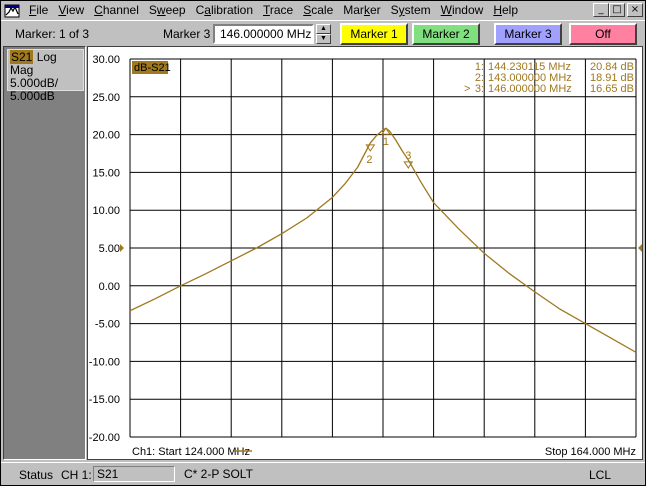 This screenshot has width=646, height=486. Describe the element at coordinates (318, 10) in the screenshot. I see `menu-scale: Scale` at that location.